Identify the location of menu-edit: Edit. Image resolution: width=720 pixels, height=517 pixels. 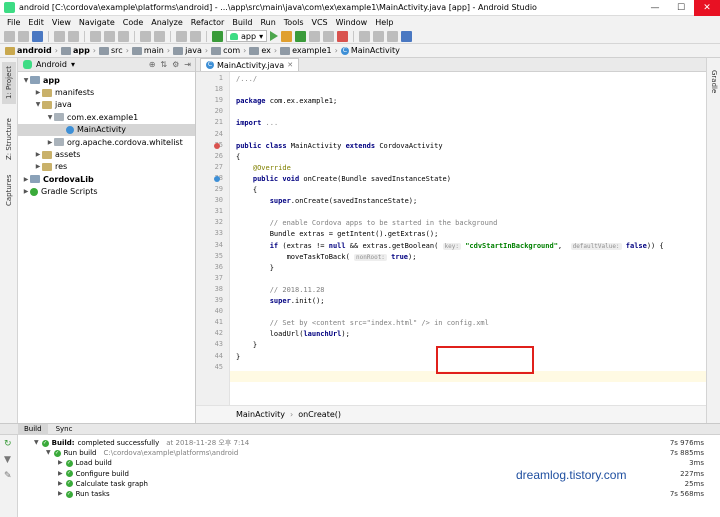
(36, 22).